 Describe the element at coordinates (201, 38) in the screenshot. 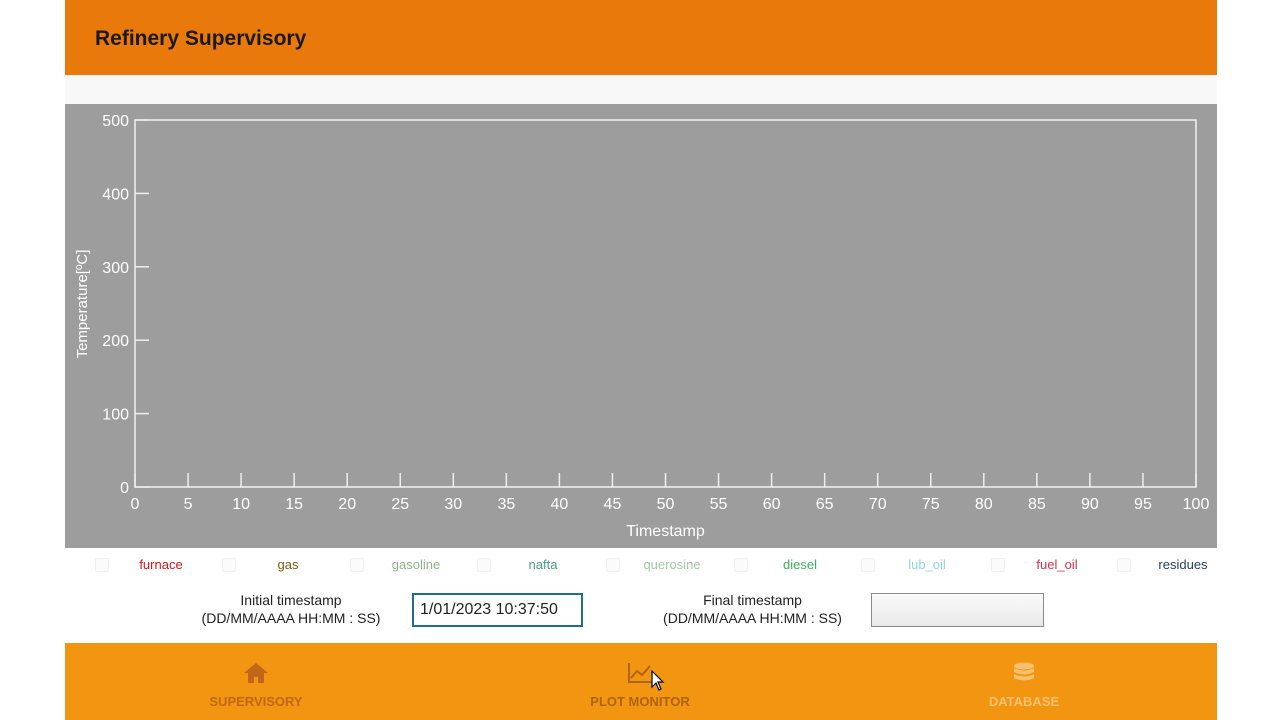

I see `page-title: Refinery Supervisory` at that location.